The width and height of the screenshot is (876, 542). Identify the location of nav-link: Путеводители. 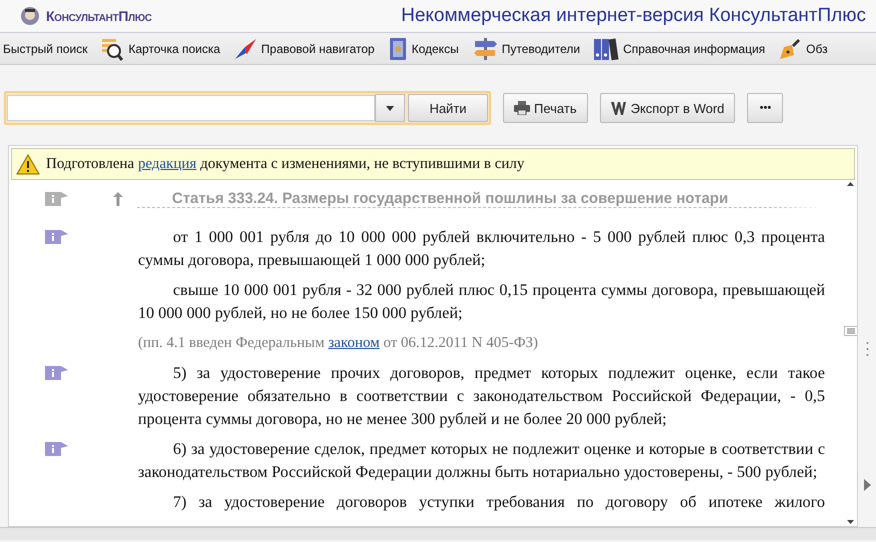
(526, 48).